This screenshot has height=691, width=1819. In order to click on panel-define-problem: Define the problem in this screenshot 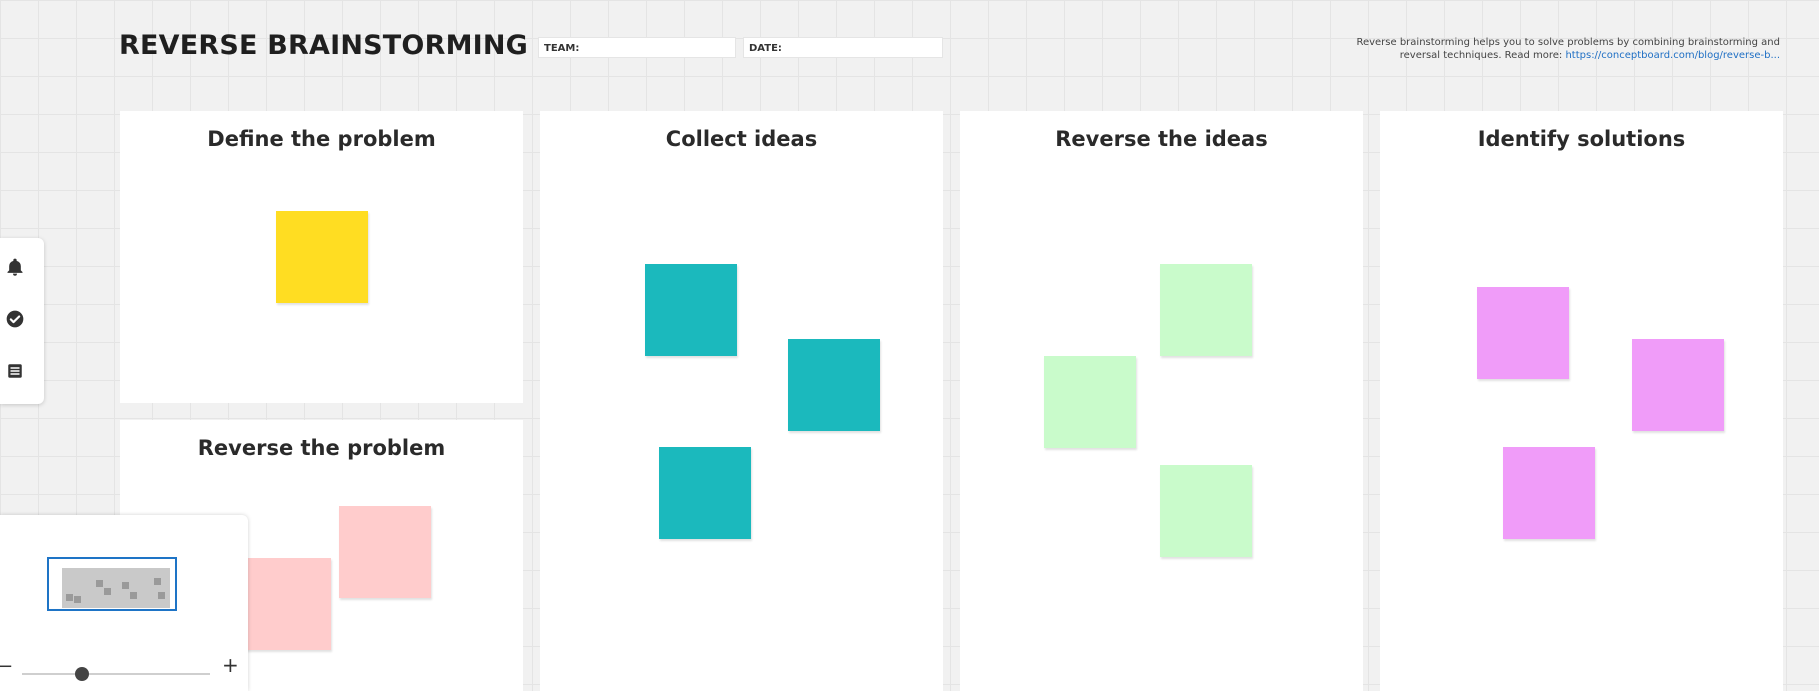, I will do `click(321, 257)`.